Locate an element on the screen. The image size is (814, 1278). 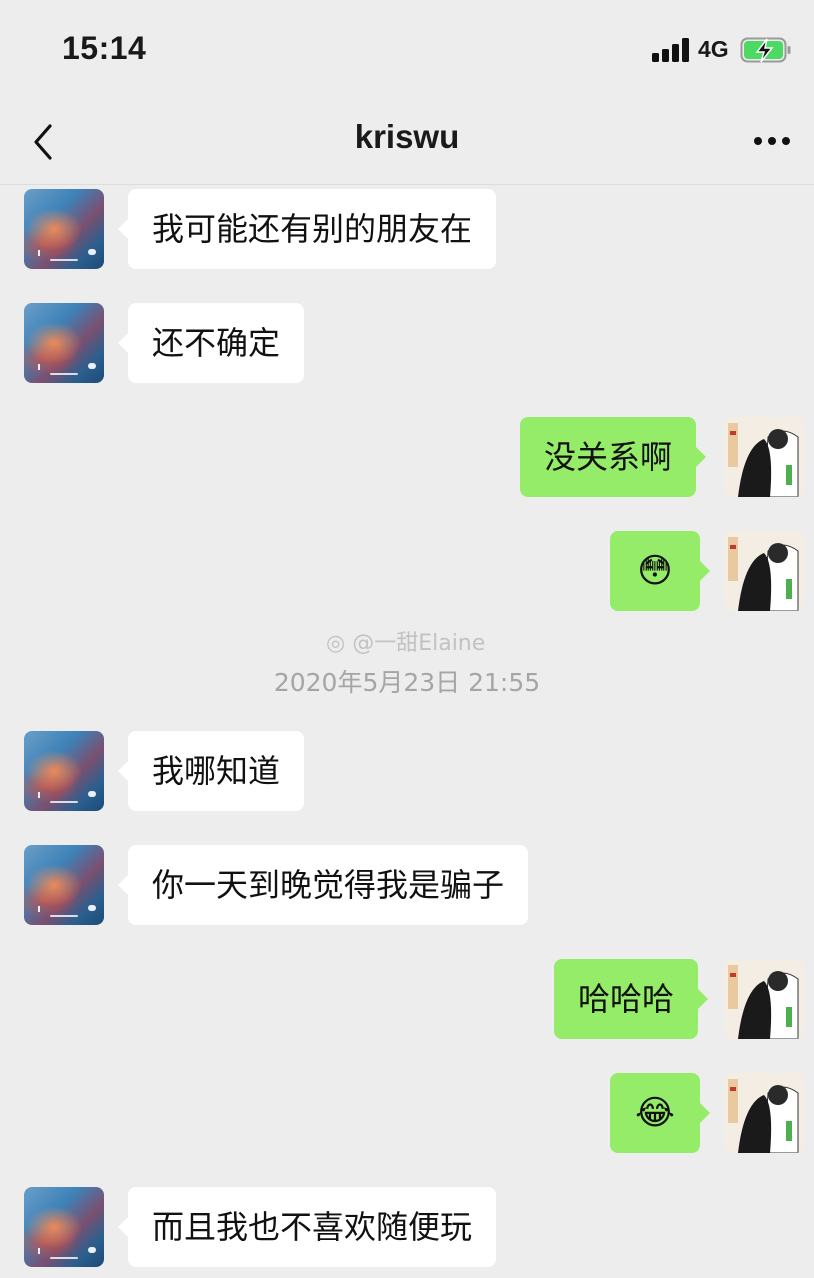
incoming-message-bubble: 而且我也不喜欢随便玩 is located at coordinates (307, 1227).